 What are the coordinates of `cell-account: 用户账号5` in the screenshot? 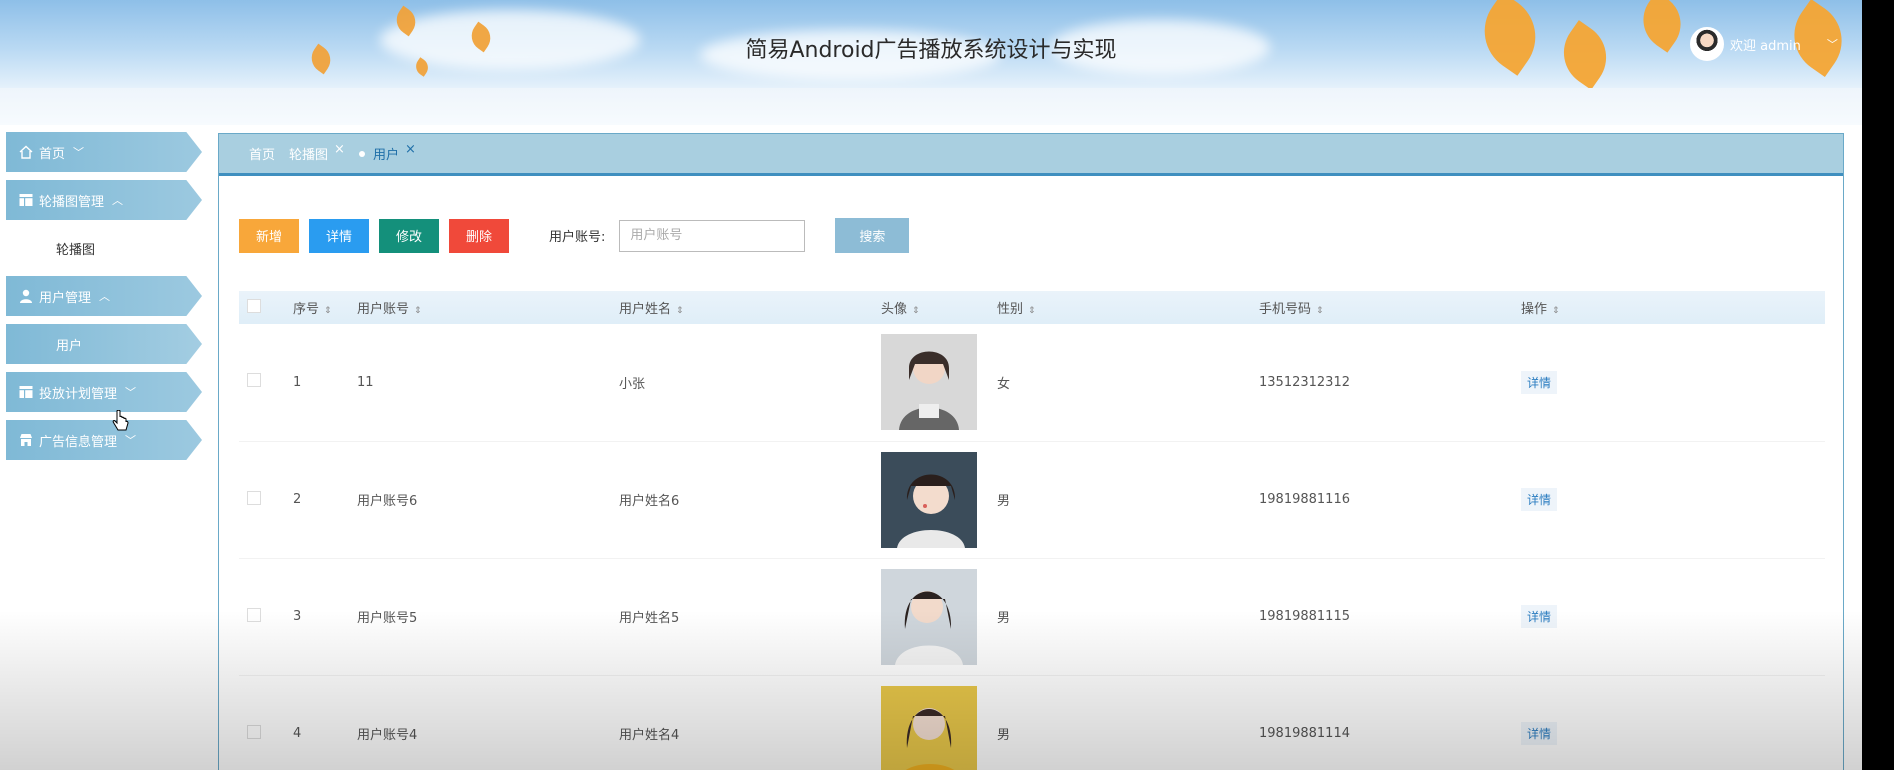 It's located at (480, 617).